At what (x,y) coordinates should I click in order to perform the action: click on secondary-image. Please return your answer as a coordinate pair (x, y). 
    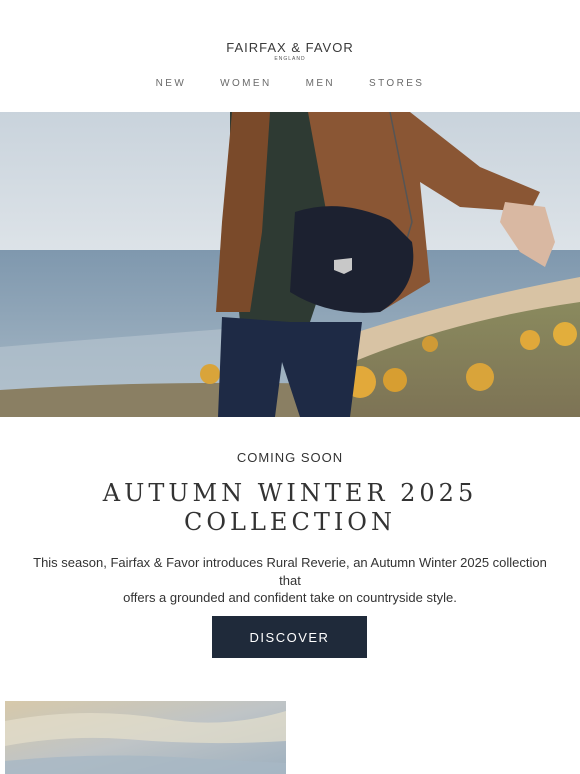
    Looking at the image, I should click on (145, 737).